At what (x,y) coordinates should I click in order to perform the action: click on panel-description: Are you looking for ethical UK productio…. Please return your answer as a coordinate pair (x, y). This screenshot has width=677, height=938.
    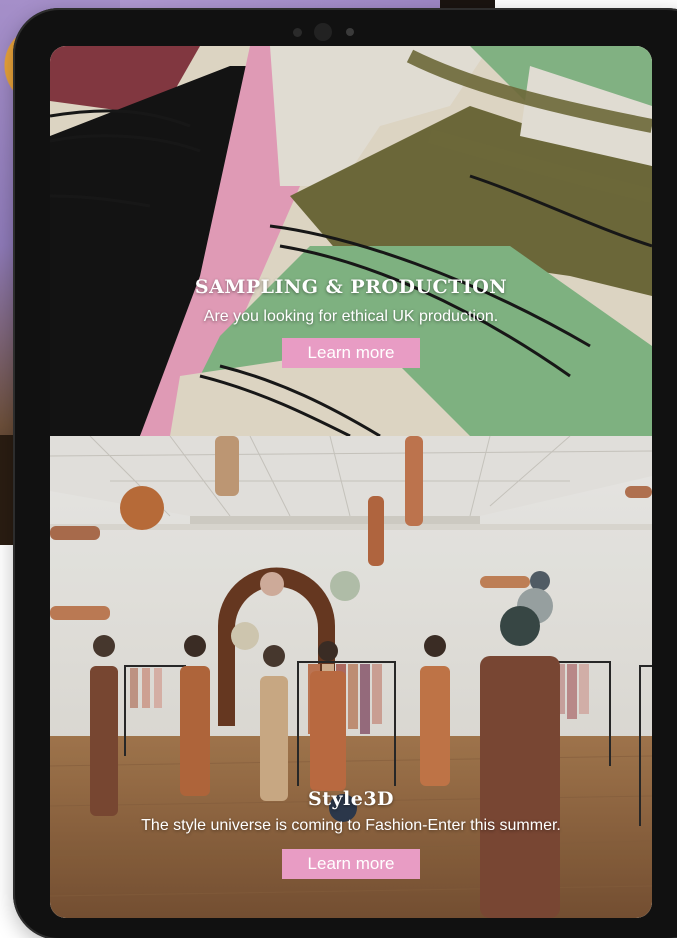
    Looking at the image, I should click on (351, 316).